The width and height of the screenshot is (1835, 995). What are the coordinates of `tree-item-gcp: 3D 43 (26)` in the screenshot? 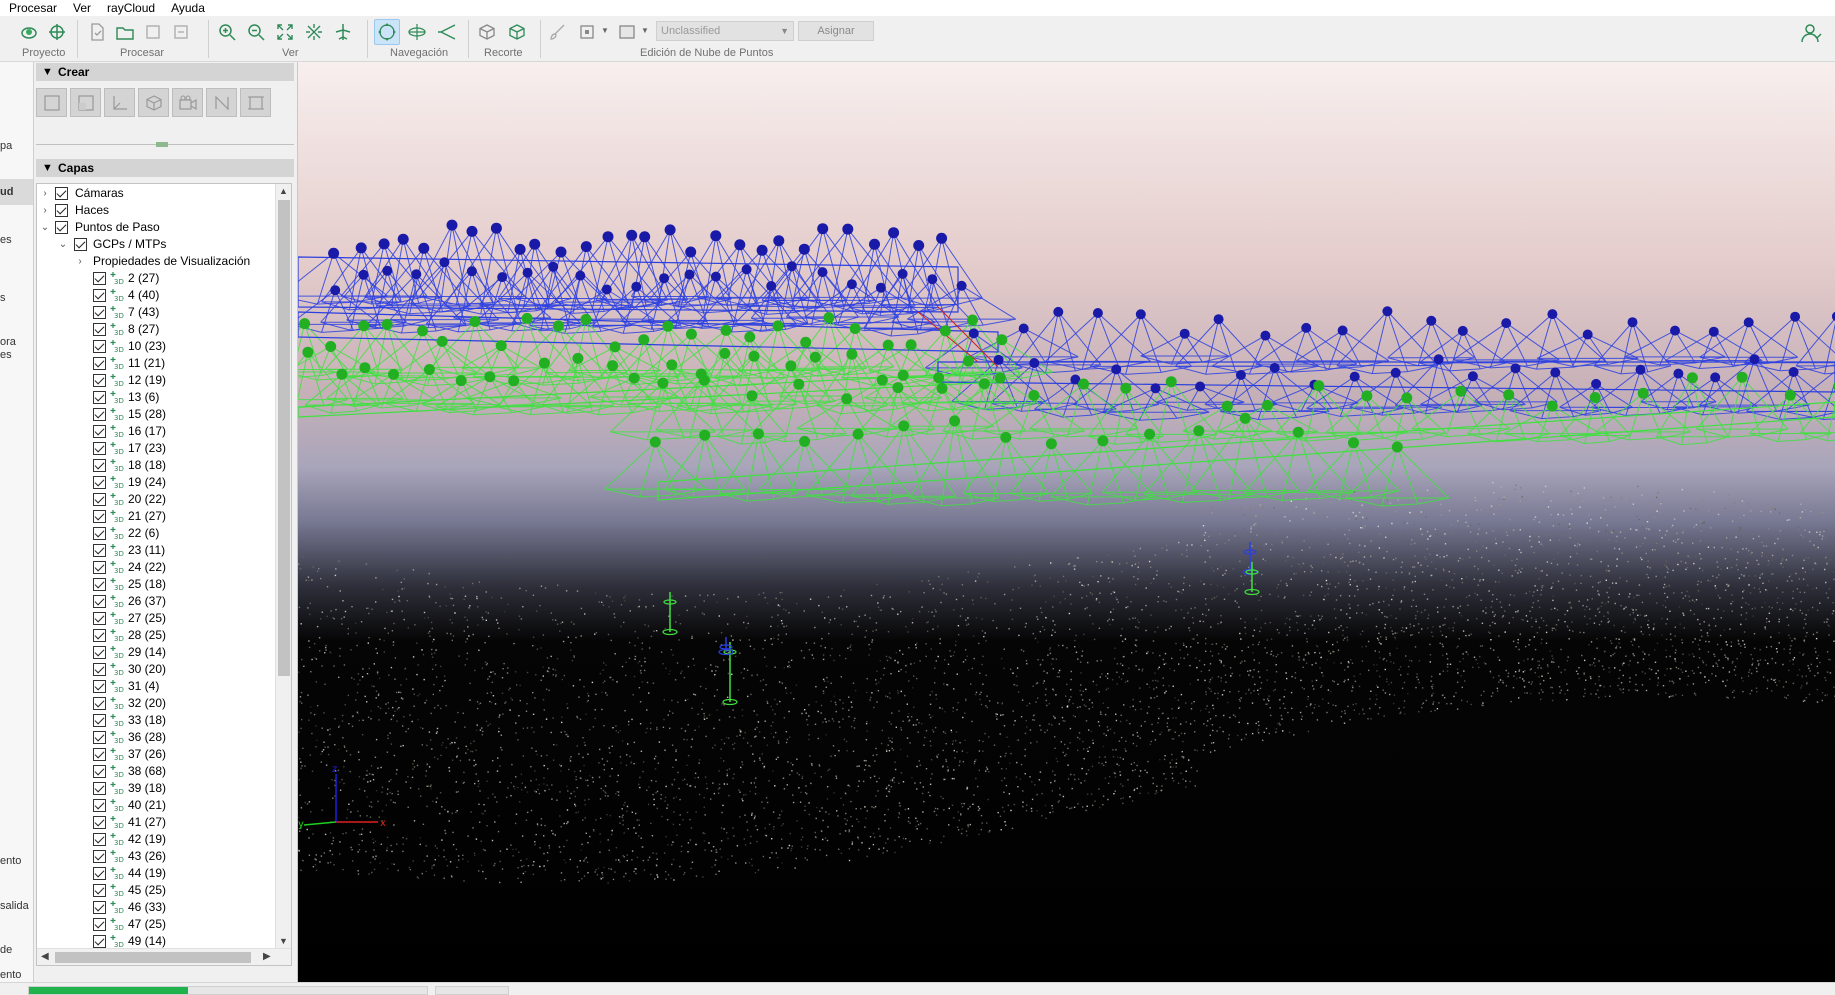 It's located at (156, 856).